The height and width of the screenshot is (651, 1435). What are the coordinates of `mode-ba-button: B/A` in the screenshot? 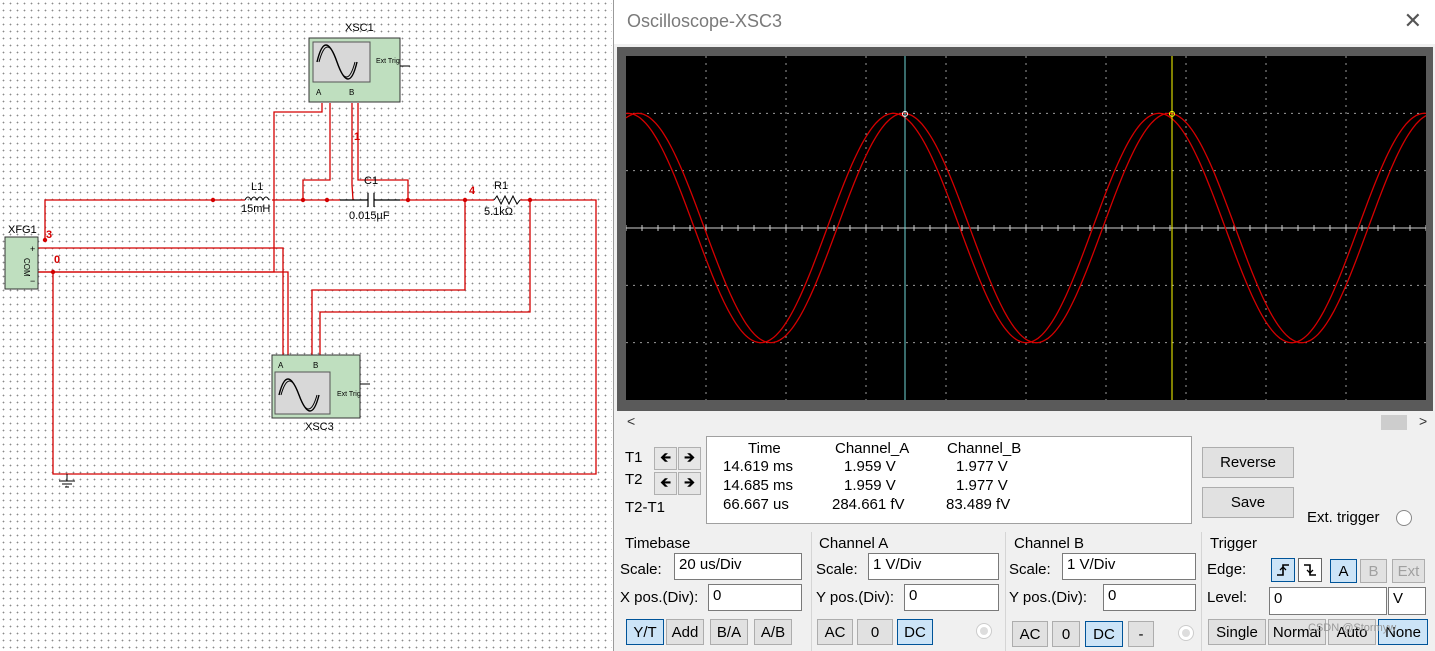 It's located at (729, 632).